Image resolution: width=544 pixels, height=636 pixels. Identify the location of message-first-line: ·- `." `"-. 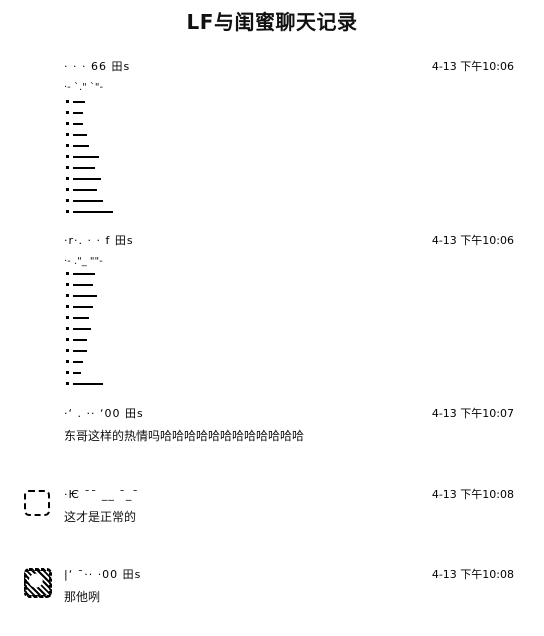
(84, 87).